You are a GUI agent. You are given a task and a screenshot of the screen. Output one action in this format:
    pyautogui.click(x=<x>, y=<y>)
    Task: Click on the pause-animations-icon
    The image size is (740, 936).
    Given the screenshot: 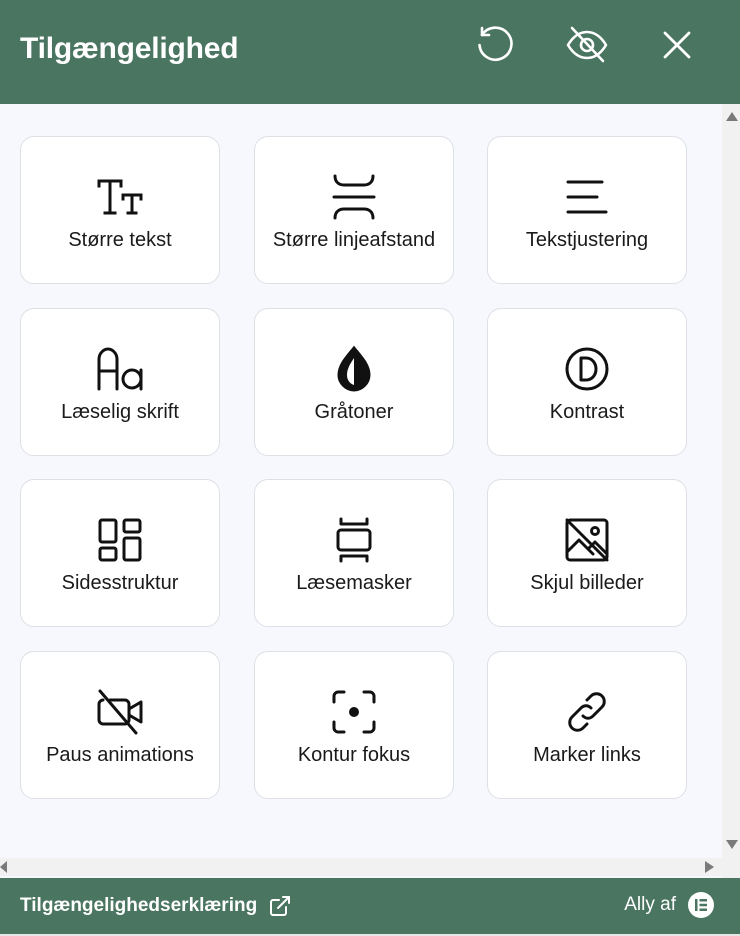 What is the action you would take?
    pyautogui.click(x=120, y=712)
    